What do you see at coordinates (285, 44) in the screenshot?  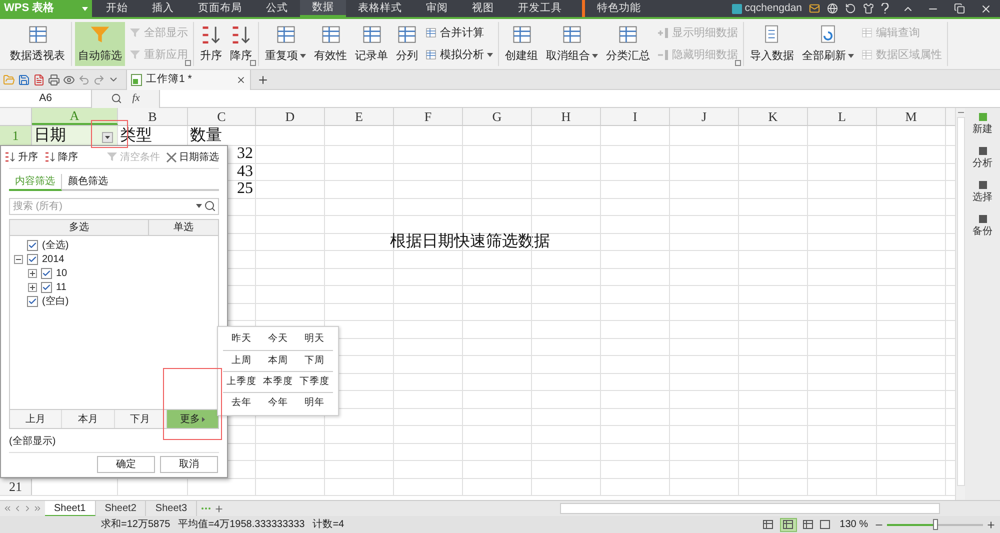 I see `ribbon-button: 重复项` at bounding box center [285, 44].